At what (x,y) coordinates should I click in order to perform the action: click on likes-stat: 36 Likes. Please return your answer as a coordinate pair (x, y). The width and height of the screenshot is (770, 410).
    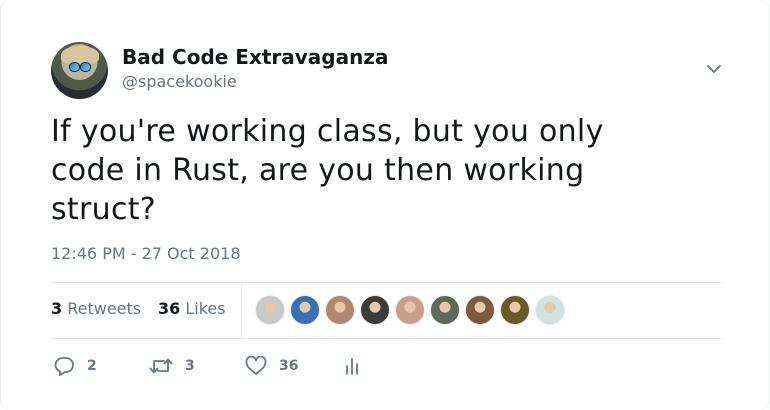
    Looking at the image, I should click on (192, 308).